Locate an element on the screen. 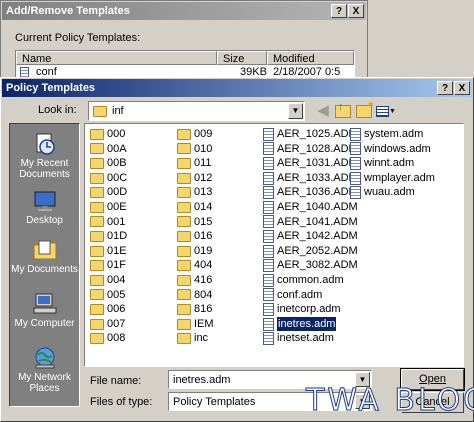 This screenshot has width=474, height=422. folder-item: 006 is located at coordinates (108, 309).